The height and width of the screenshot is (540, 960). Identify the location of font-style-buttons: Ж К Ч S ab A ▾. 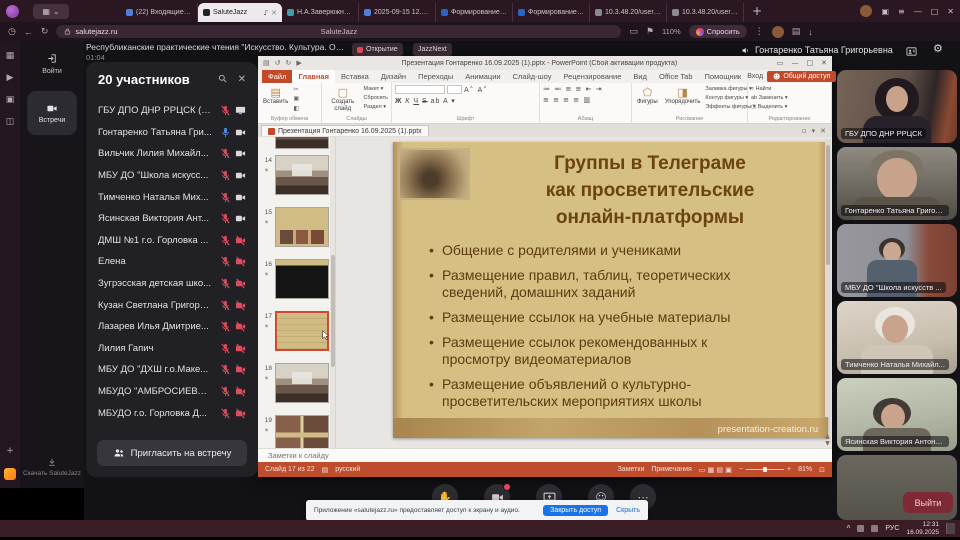
(425, 101).